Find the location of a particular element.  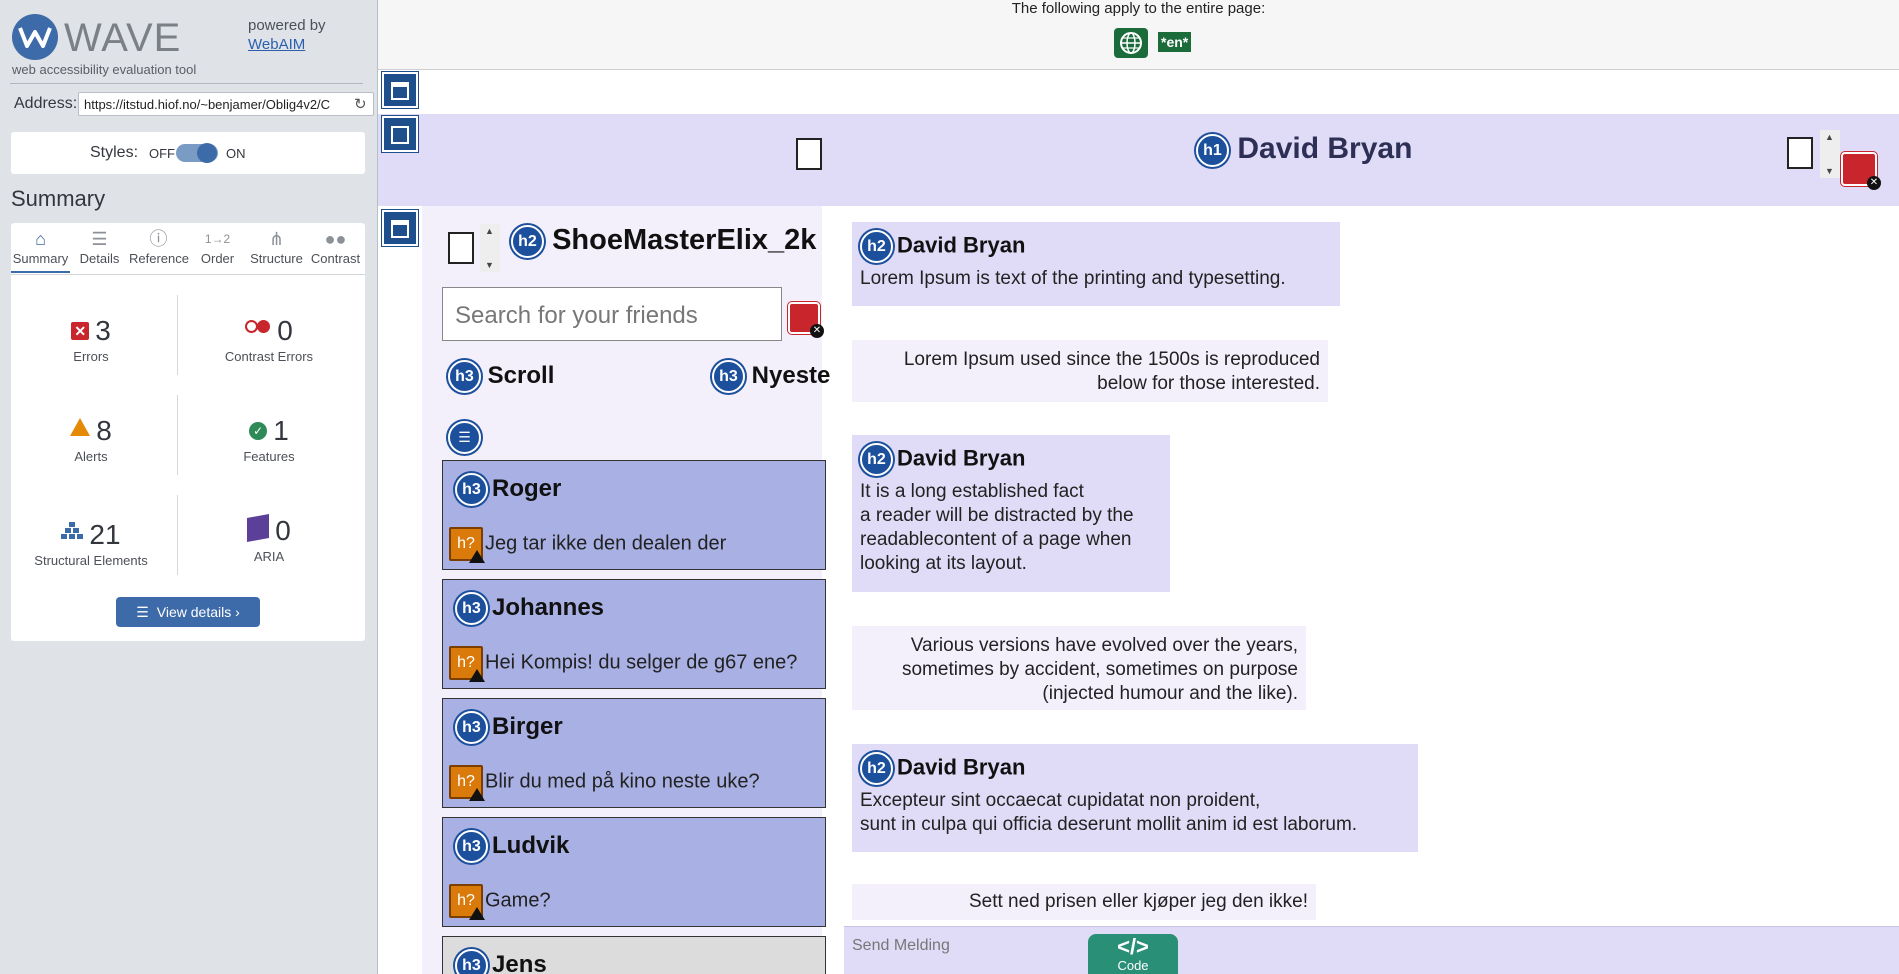

language-badge: *en* is located at coordinates (1175, 42).